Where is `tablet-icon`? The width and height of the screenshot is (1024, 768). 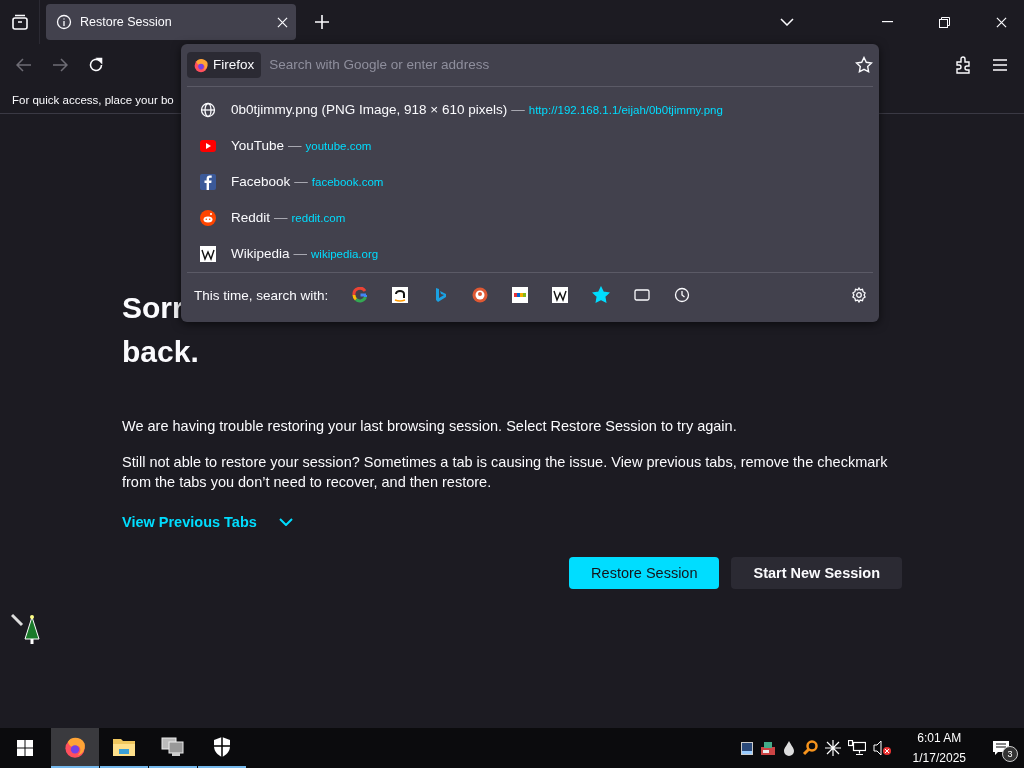 tablet-icon is located at coordinates (746, 748).